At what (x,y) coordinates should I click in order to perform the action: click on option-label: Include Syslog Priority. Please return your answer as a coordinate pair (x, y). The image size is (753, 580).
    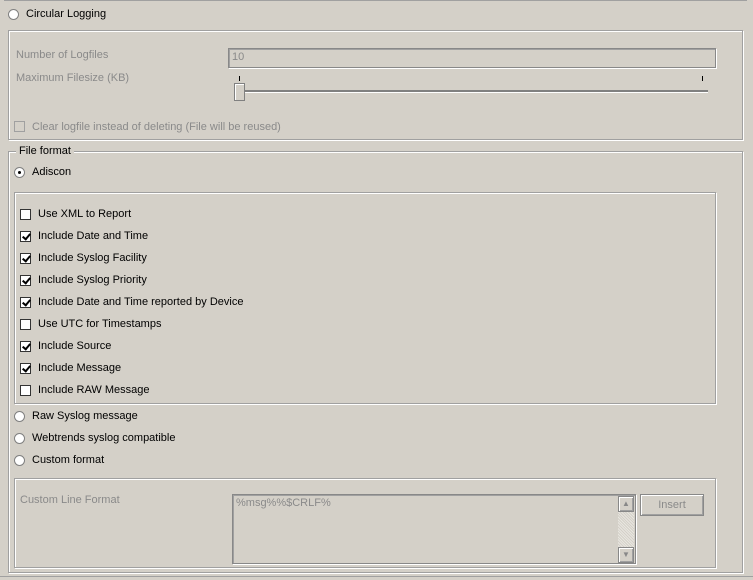
    Looking at the image, I should click on (92, 280).